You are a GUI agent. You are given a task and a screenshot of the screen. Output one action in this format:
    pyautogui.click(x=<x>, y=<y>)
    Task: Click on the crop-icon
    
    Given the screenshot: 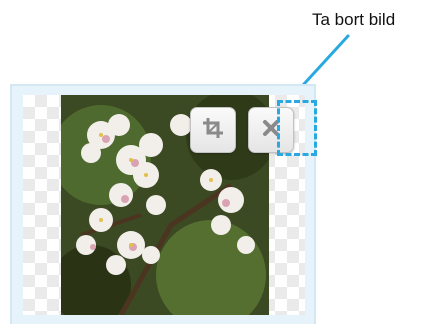 What is the action you would take?
    pyautogui.click(x=213, y=130)
    